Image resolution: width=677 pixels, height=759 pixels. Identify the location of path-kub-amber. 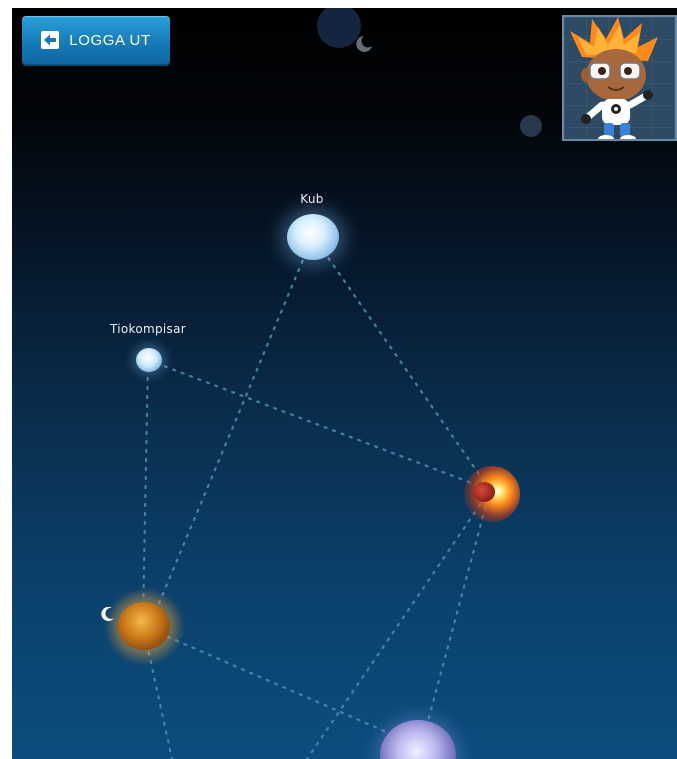
(232, 428).